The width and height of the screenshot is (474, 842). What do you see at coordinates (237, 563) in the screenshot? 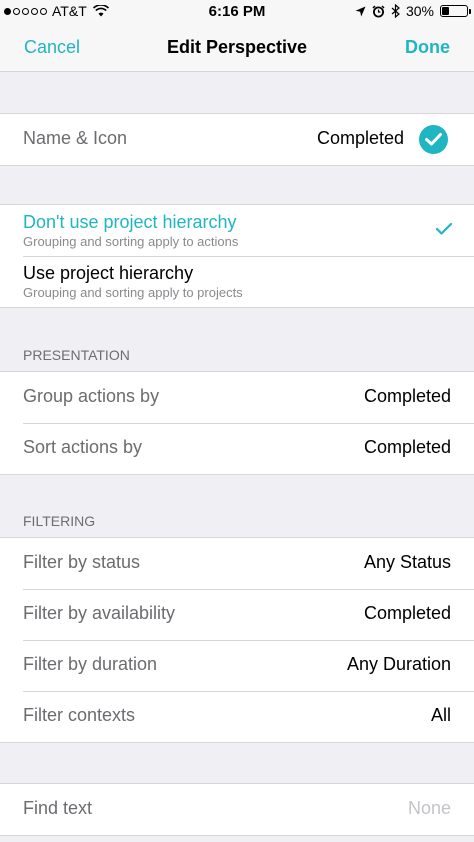
I see `filter-status-row: Filter by status Any Status` at bounding box center [237, 563].